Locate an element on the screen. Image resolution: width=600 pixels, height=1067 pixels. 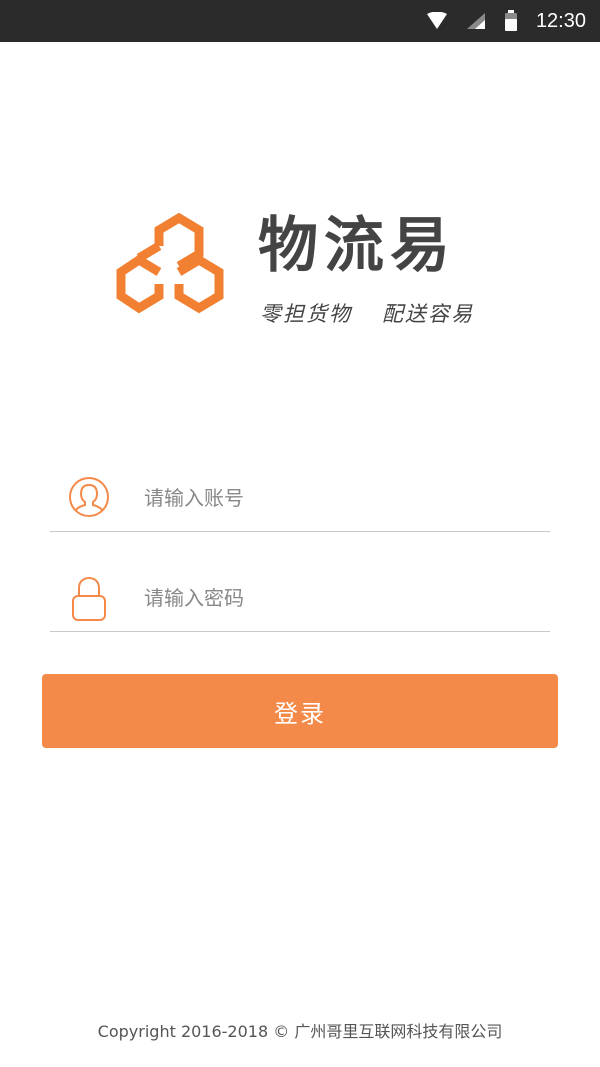
user-icon is located at coordinates (89, 499).